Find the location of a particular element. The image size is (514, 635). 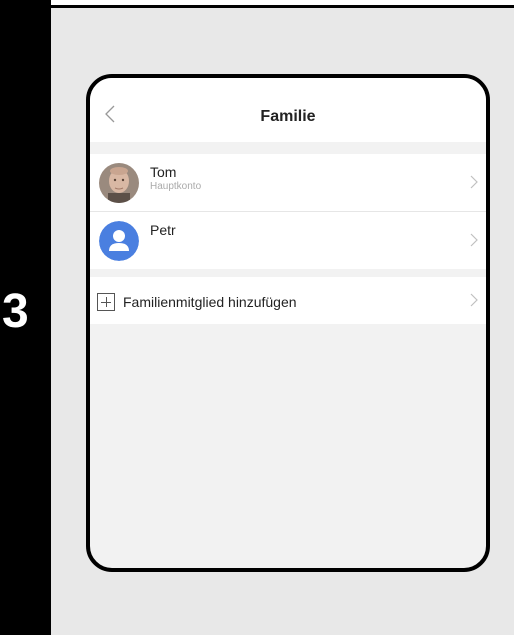

user-icon is located at coordinates (119, 241).